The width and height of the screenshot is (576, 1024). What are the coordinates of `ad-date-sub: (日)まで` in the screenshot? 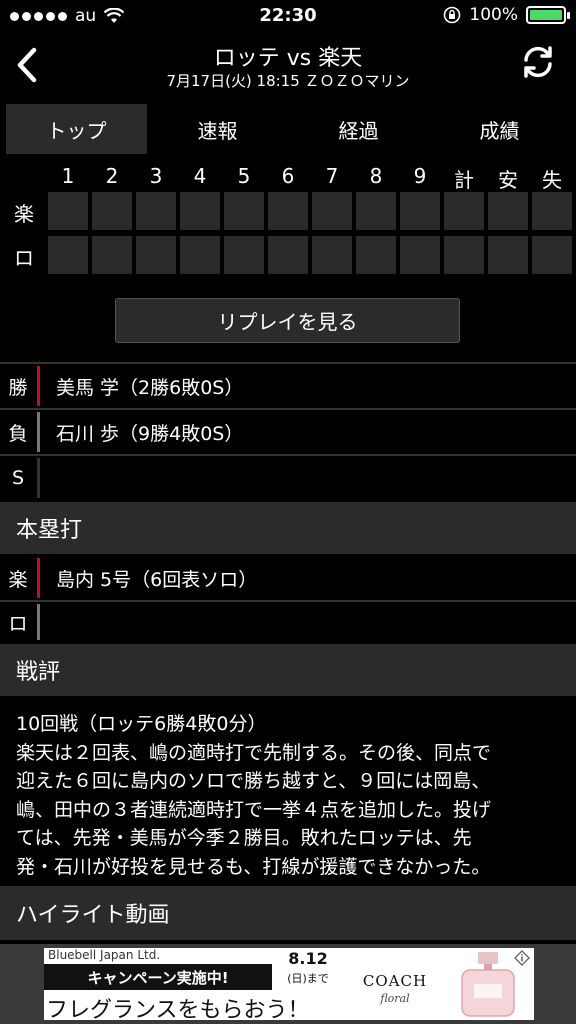 It's located at (308, 978).